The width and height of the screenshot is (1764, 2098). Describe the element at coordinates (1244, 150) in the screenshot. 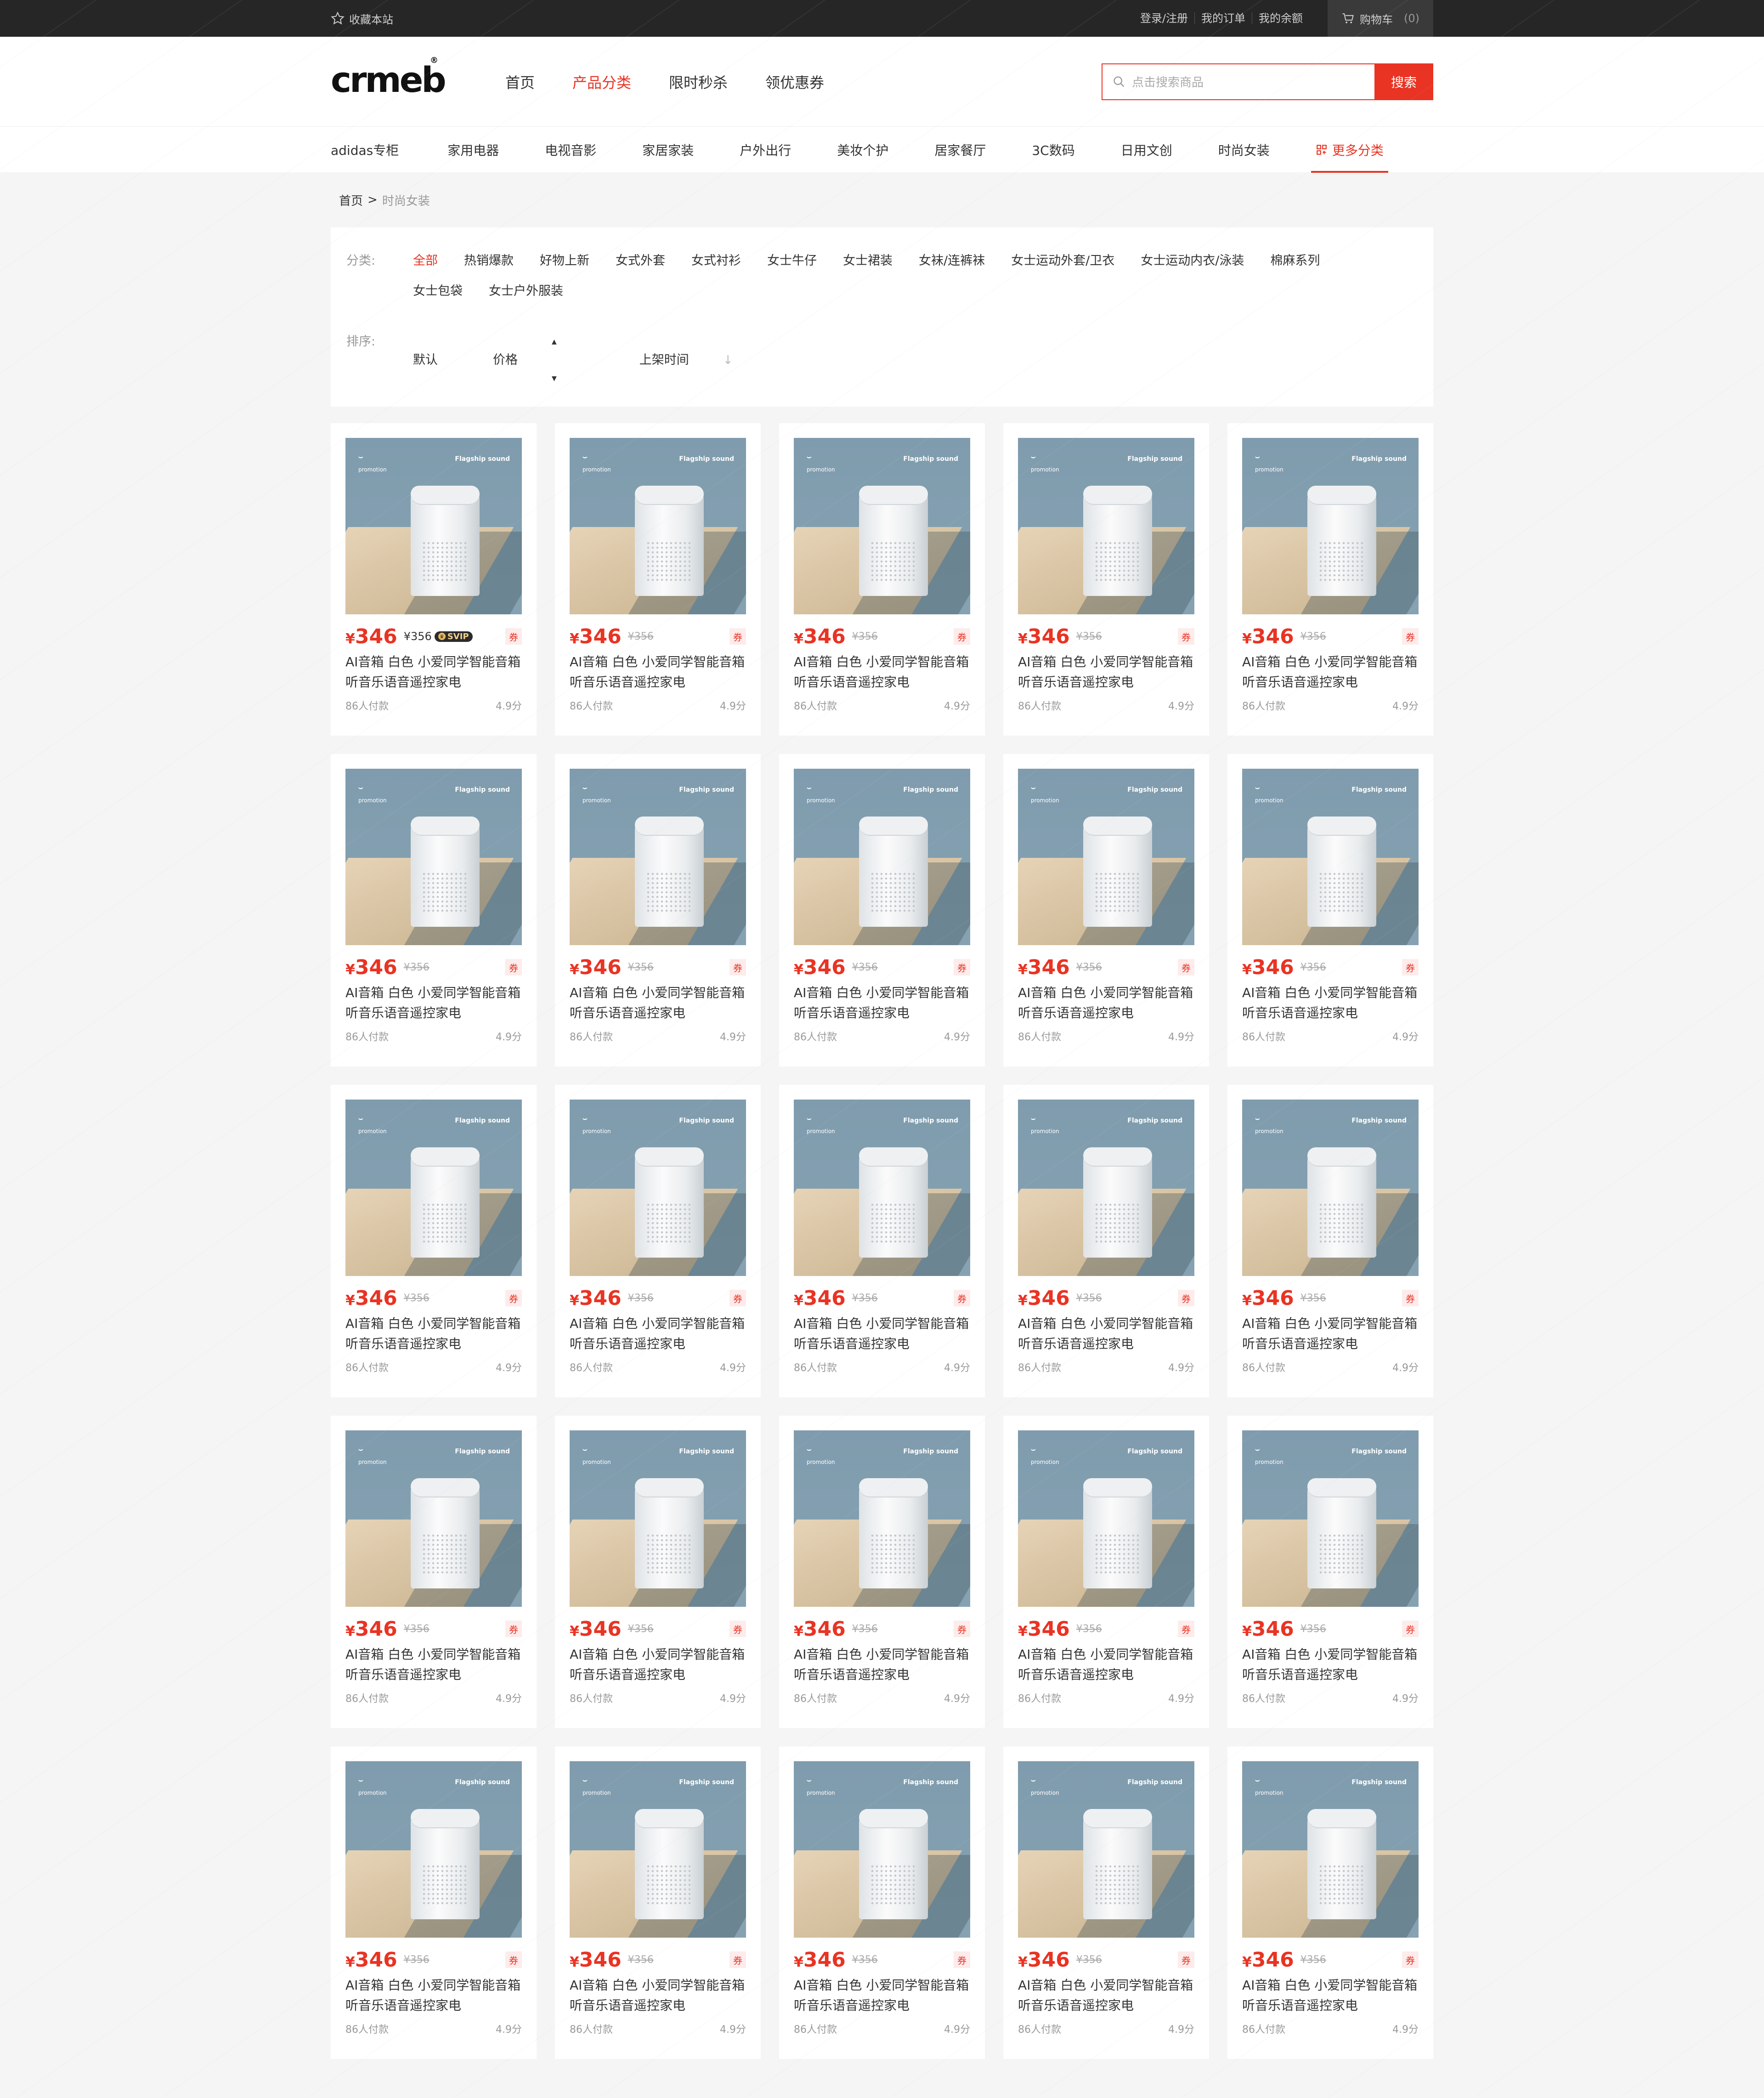

I see `category-item: 时尚女装` at that location.